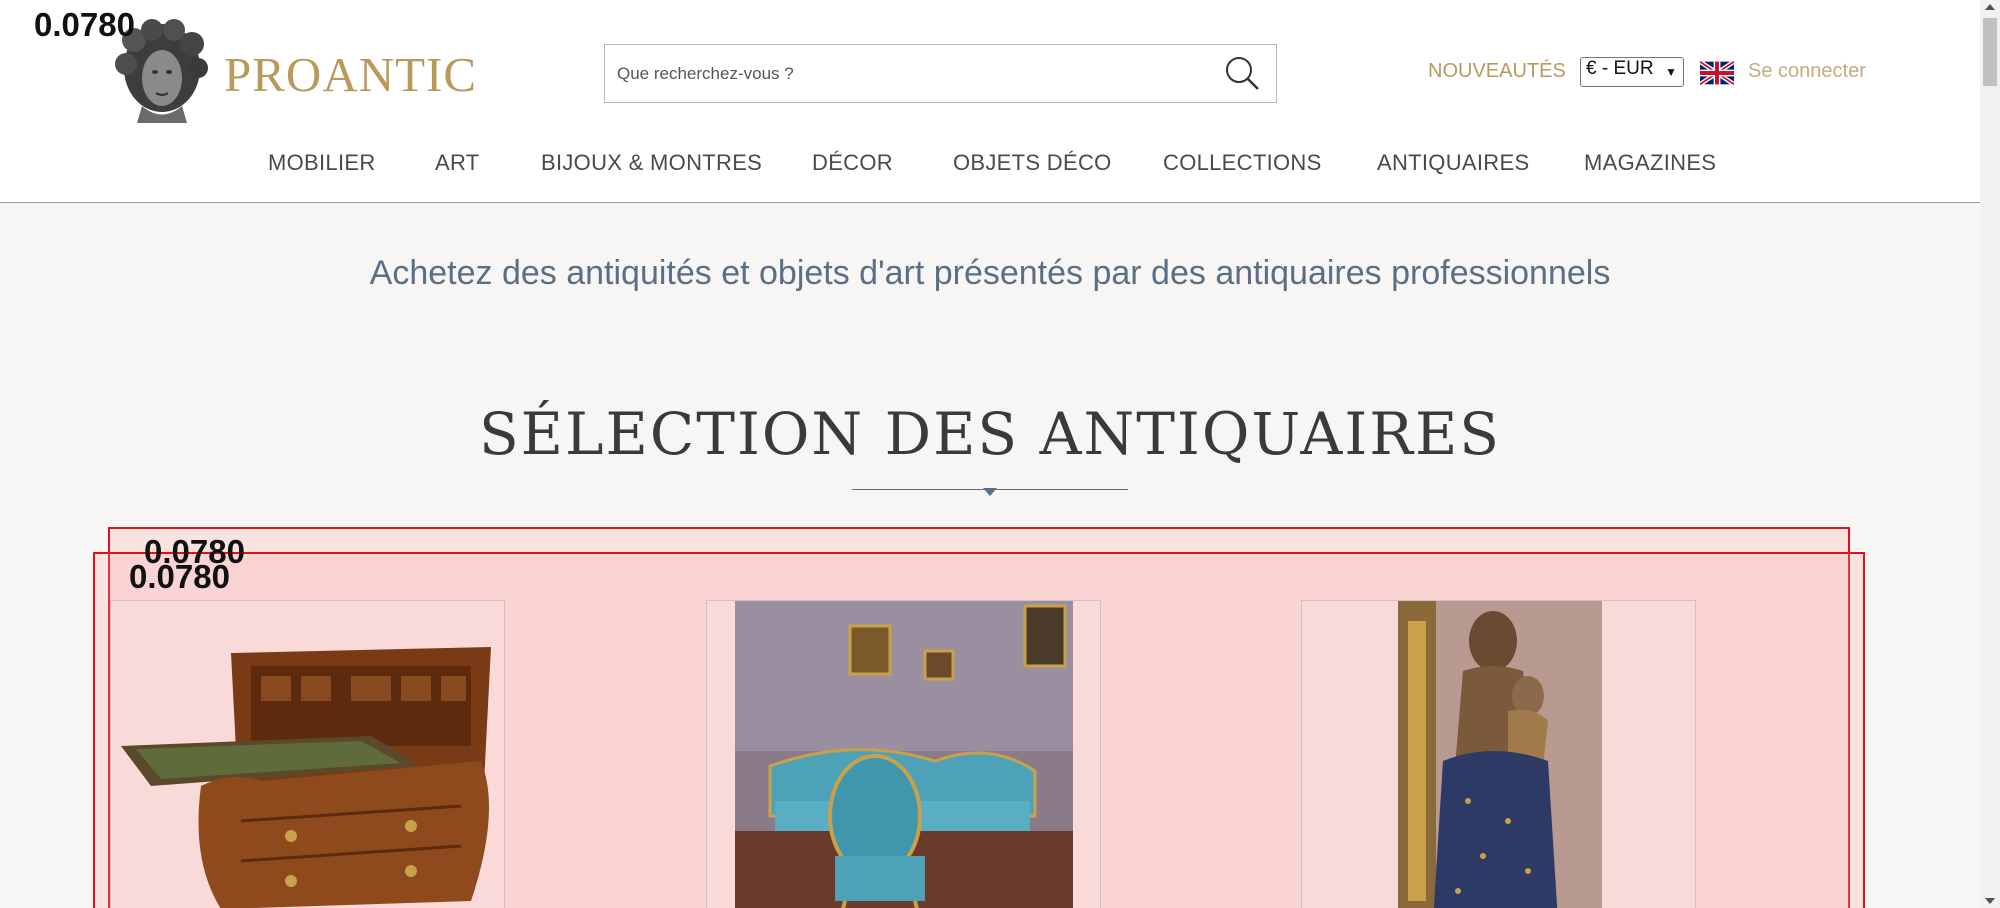  I want to click on logo-text: PROANTIC, so click(350, 74).